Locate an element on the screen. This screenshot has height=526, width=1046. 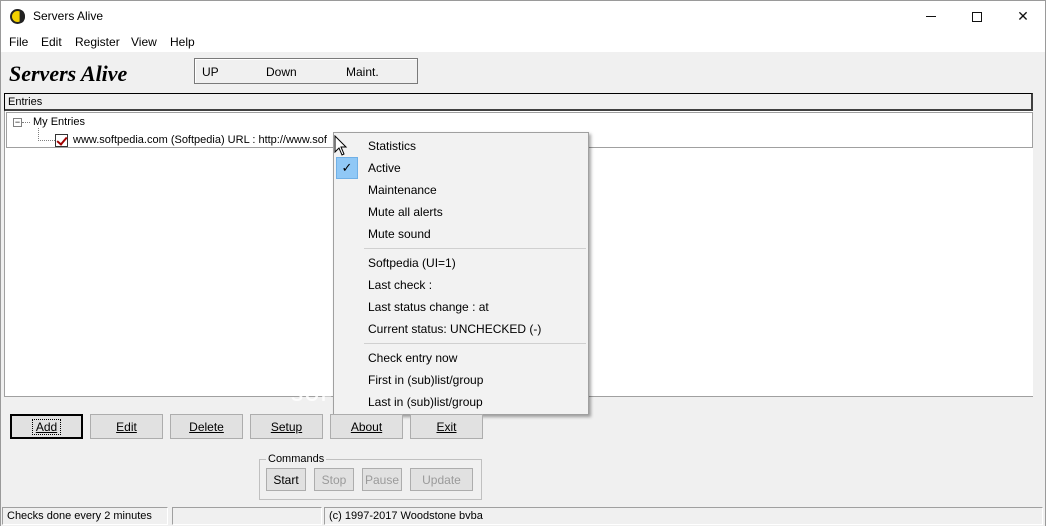
menu-view: View is located at coordinates (144, 42).